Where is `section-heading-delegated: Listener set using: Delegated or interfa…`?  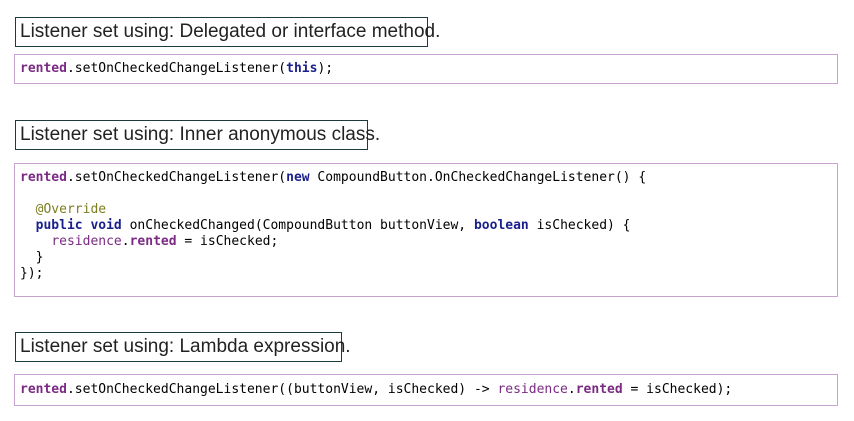
section-heading-delegated: Listener set using: Delegated or interfa… is located at coordinates (227, 32).